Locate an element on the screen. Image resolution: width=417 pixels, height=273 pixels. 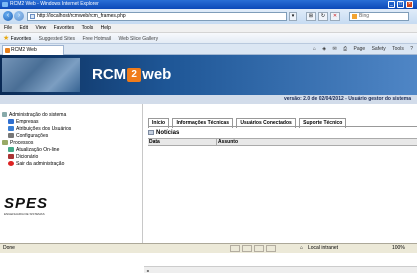
col-assunto: Assunto is located at coordinates (227, 142).